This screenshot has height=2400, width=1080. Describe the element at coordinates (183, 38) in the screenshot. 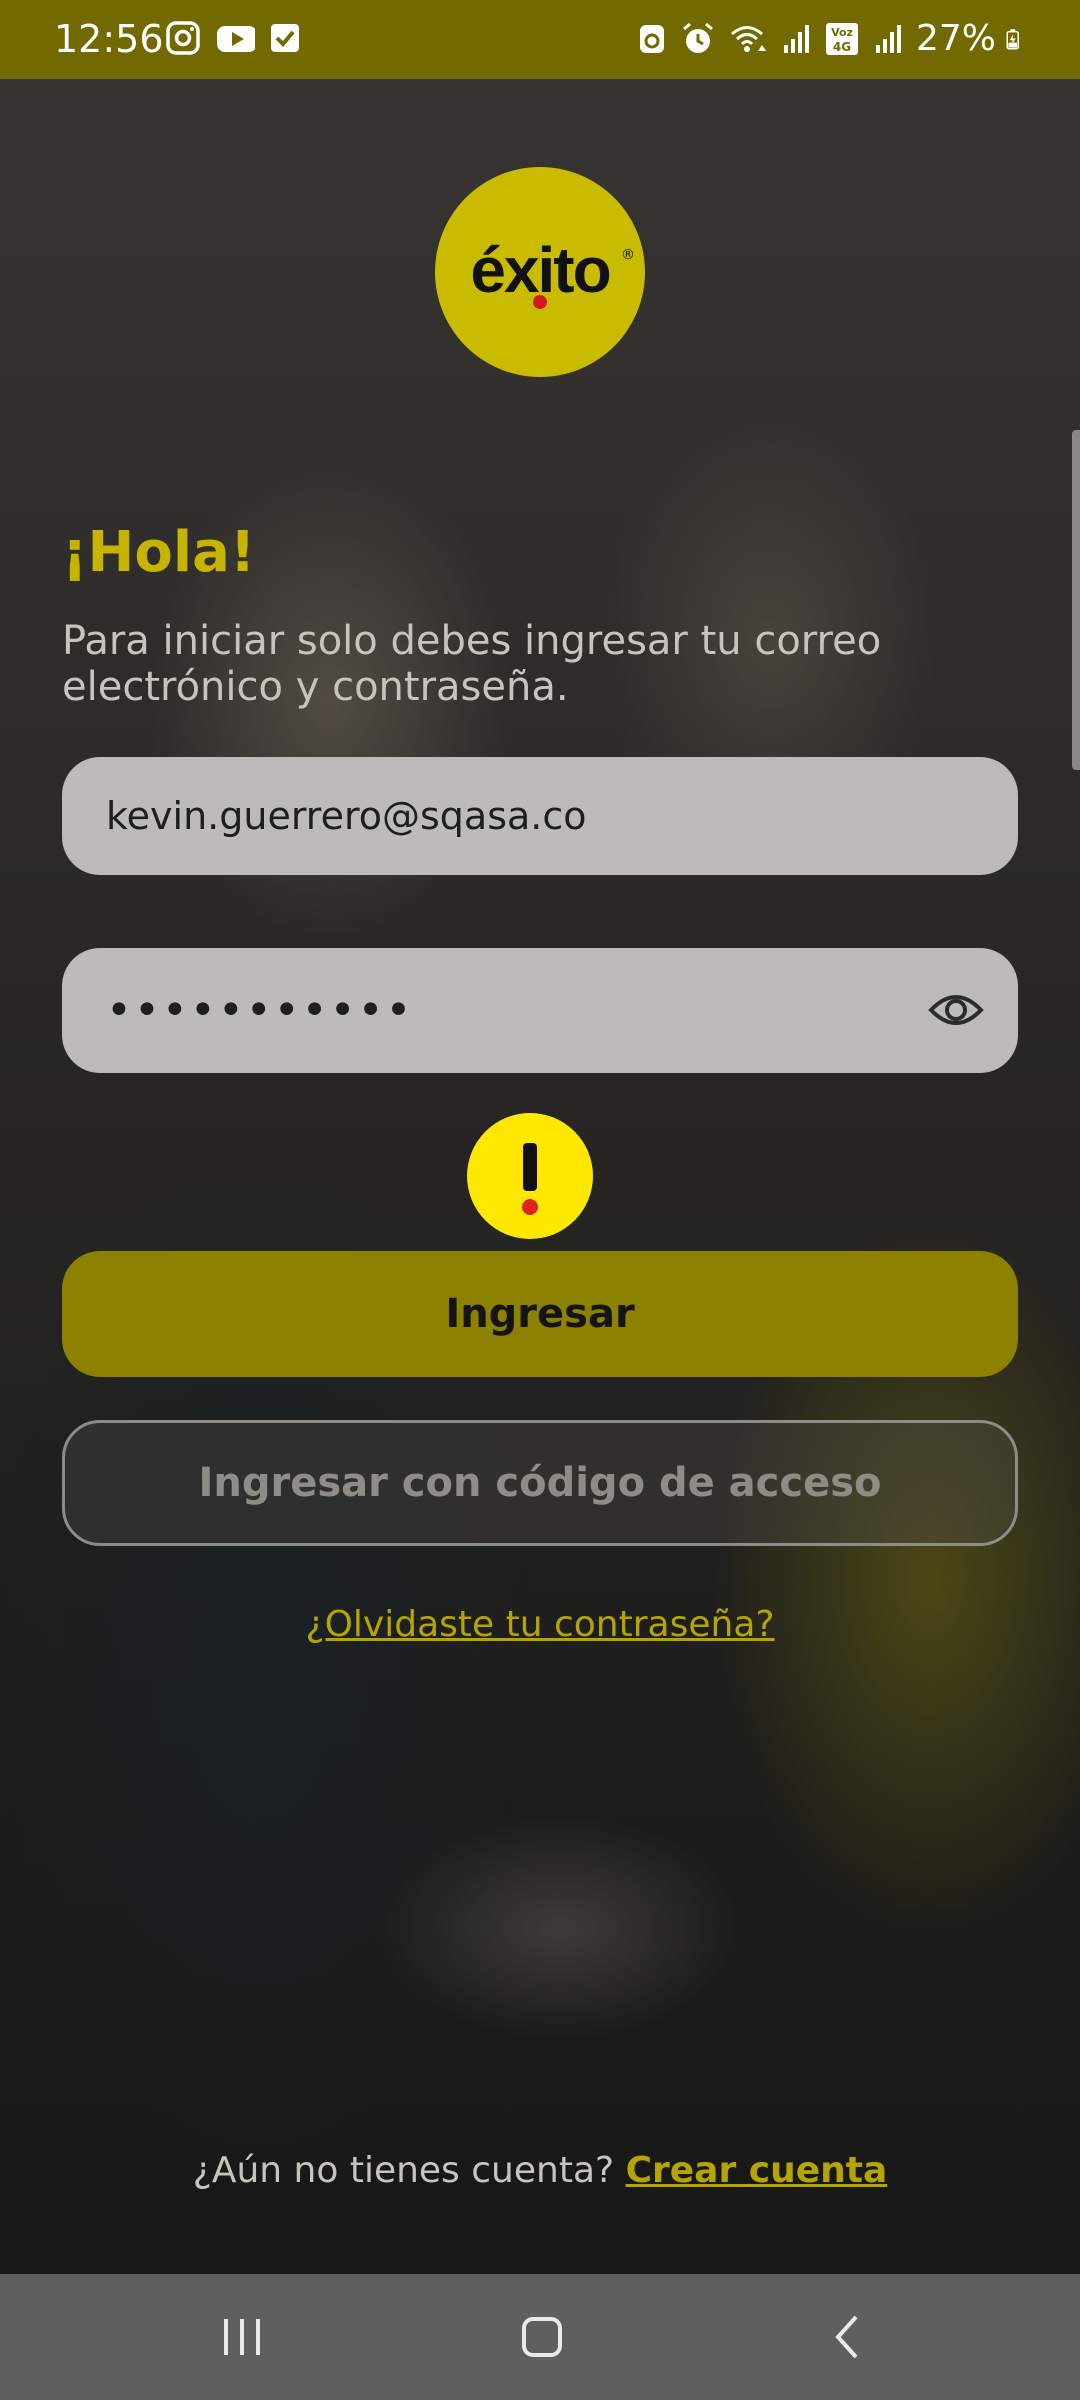

I see `instagram-icon` at that location.